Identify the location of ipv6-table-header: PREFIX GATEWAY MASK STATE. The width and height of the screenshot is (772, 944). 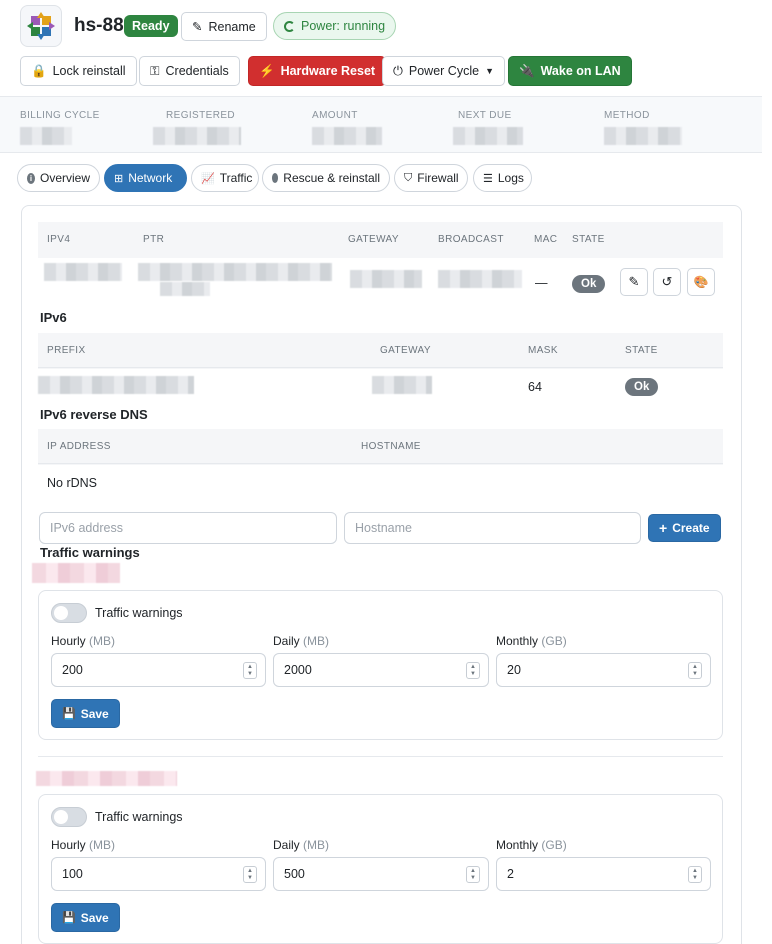
(380, 351).